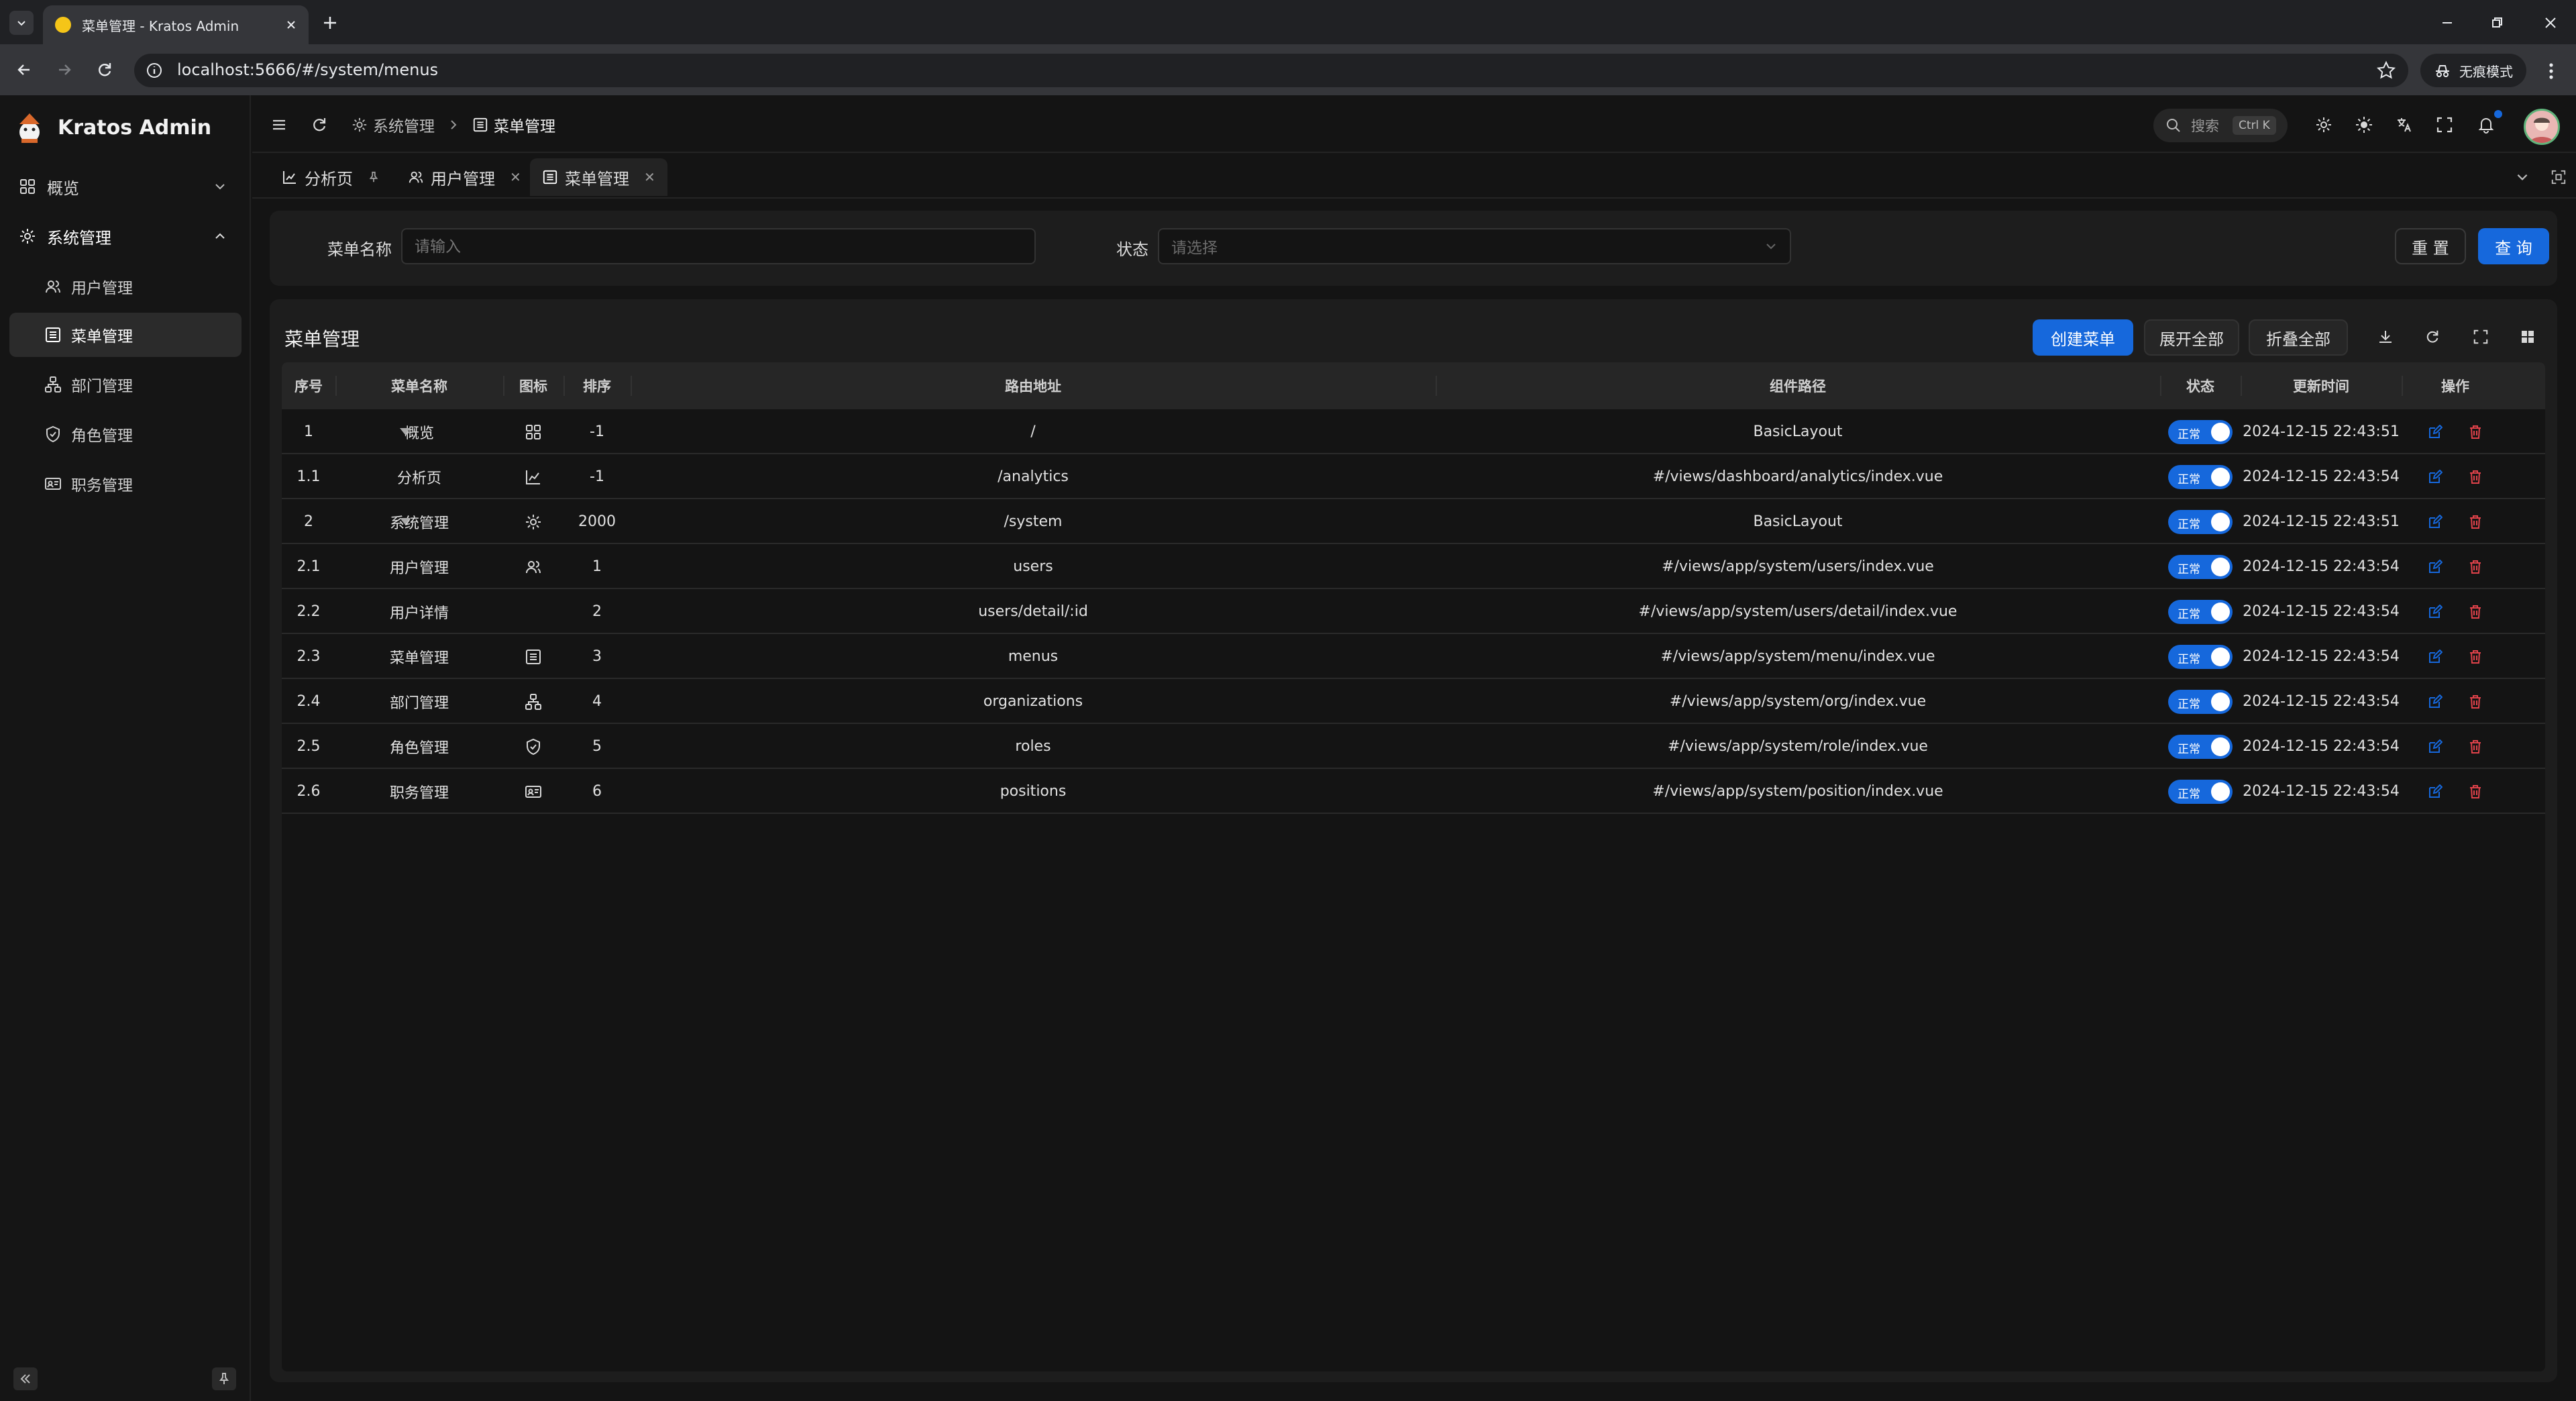  I want to click on menu-toggle-button, so click(279, 125).